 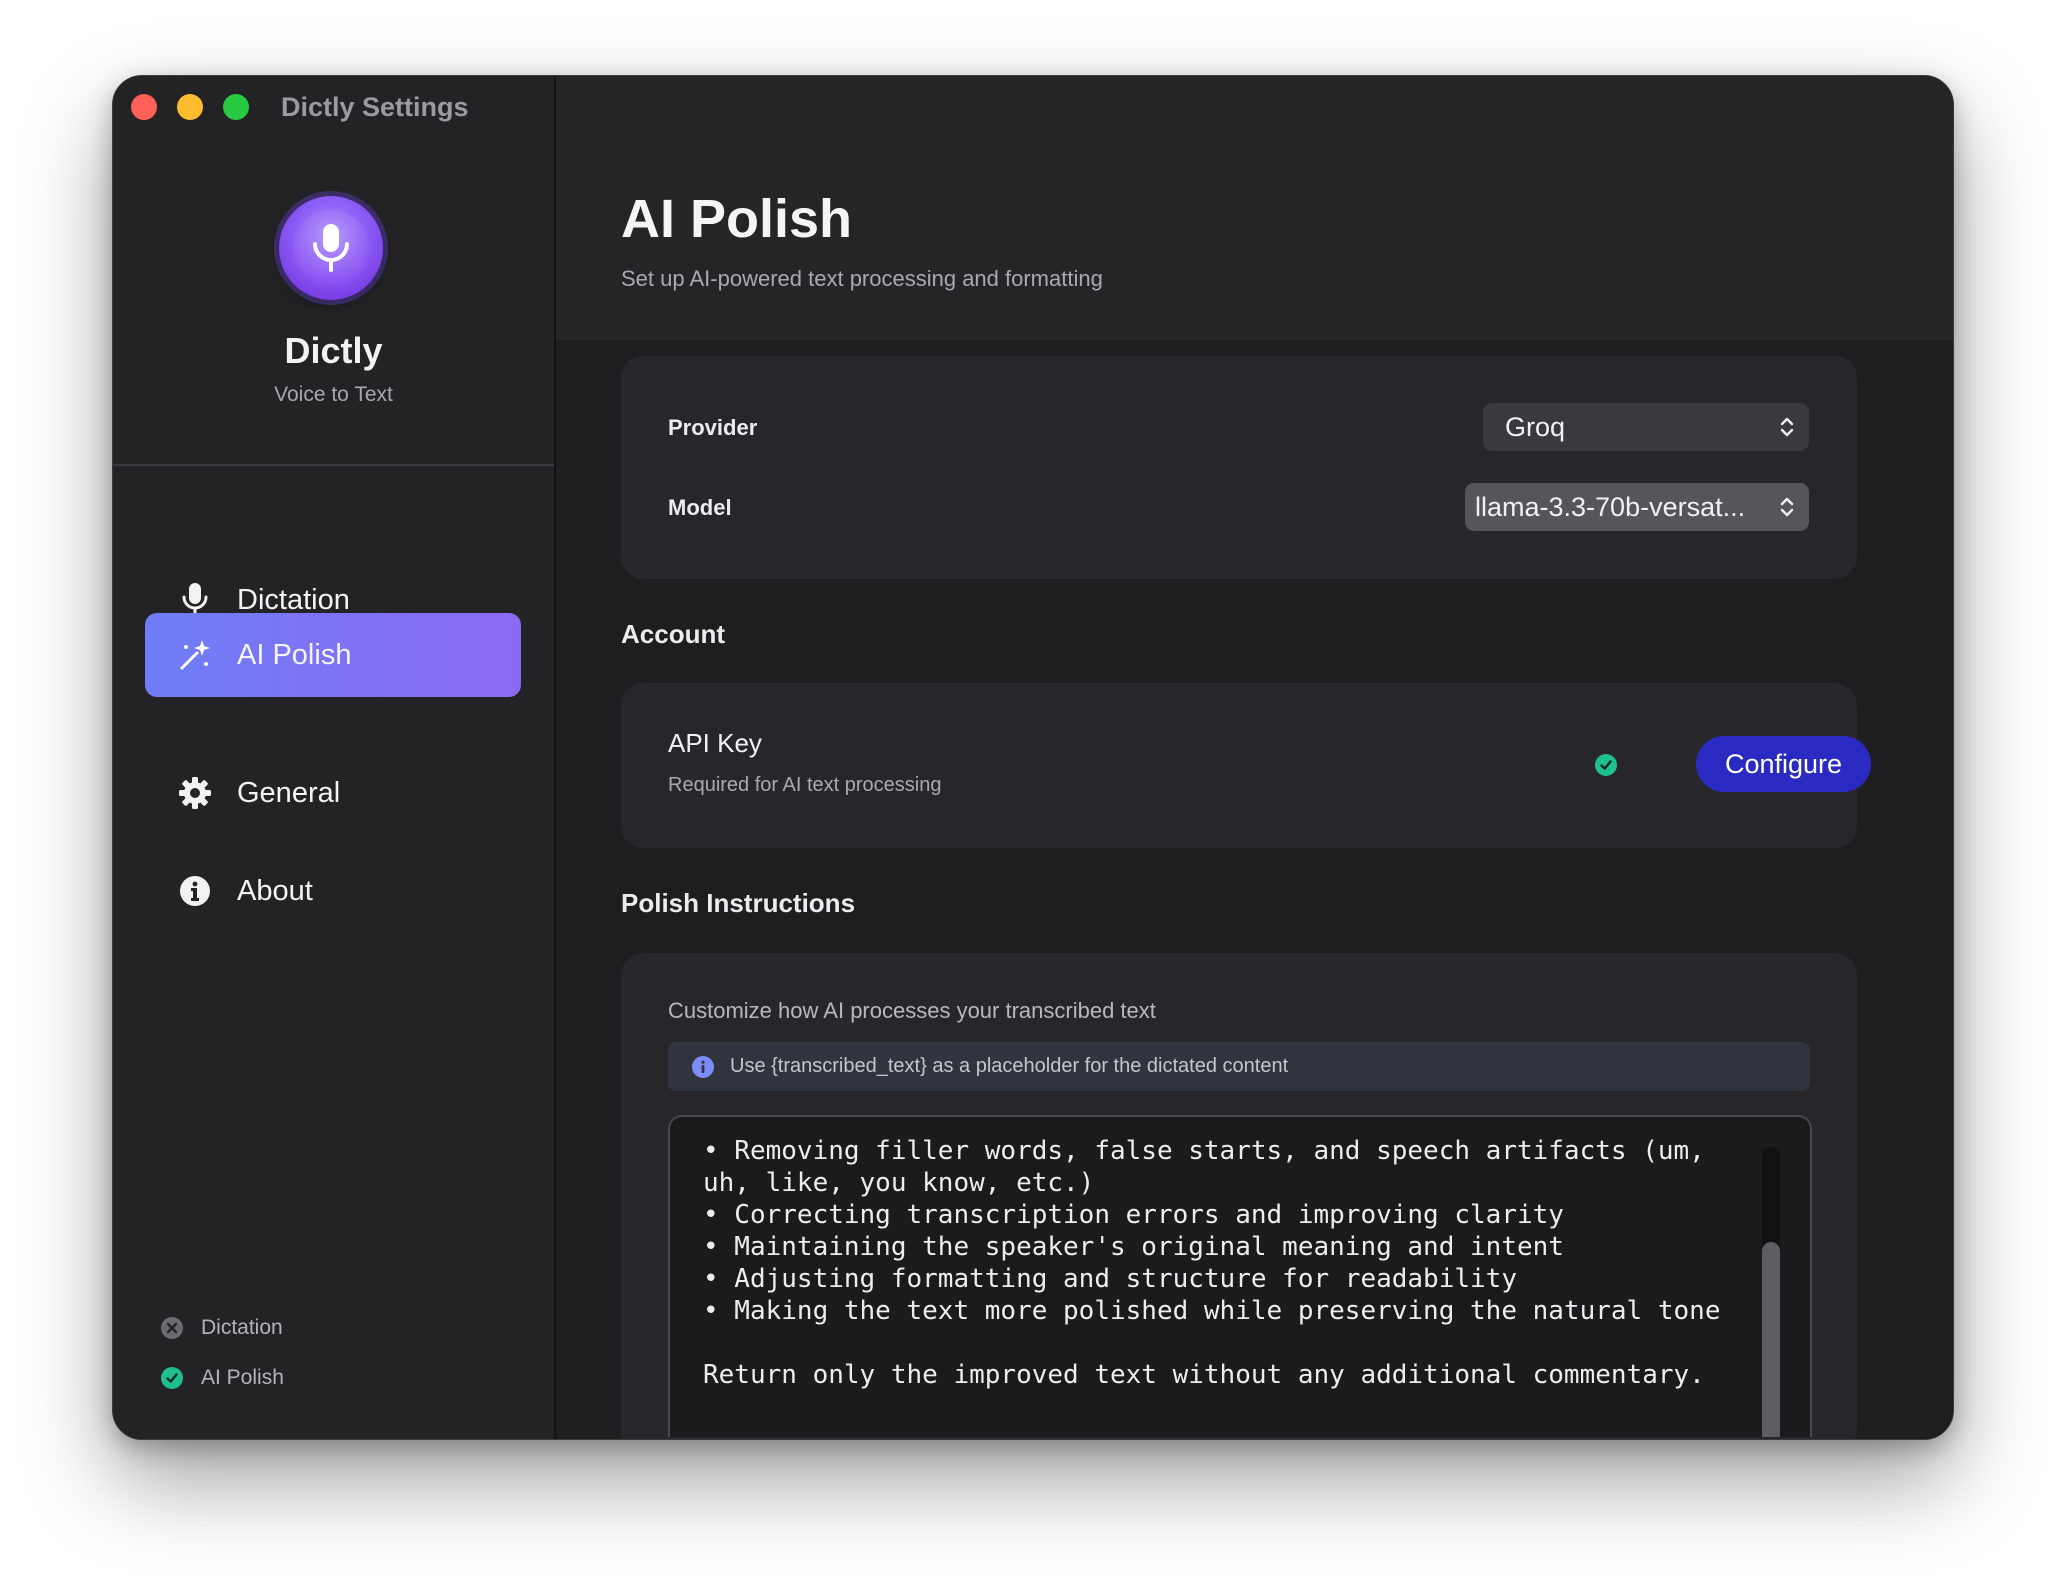 What do you see at coordinates (1535, 426) in the screenshot?
I see `provider-value: Groq` at bounding box center [1535, 426].